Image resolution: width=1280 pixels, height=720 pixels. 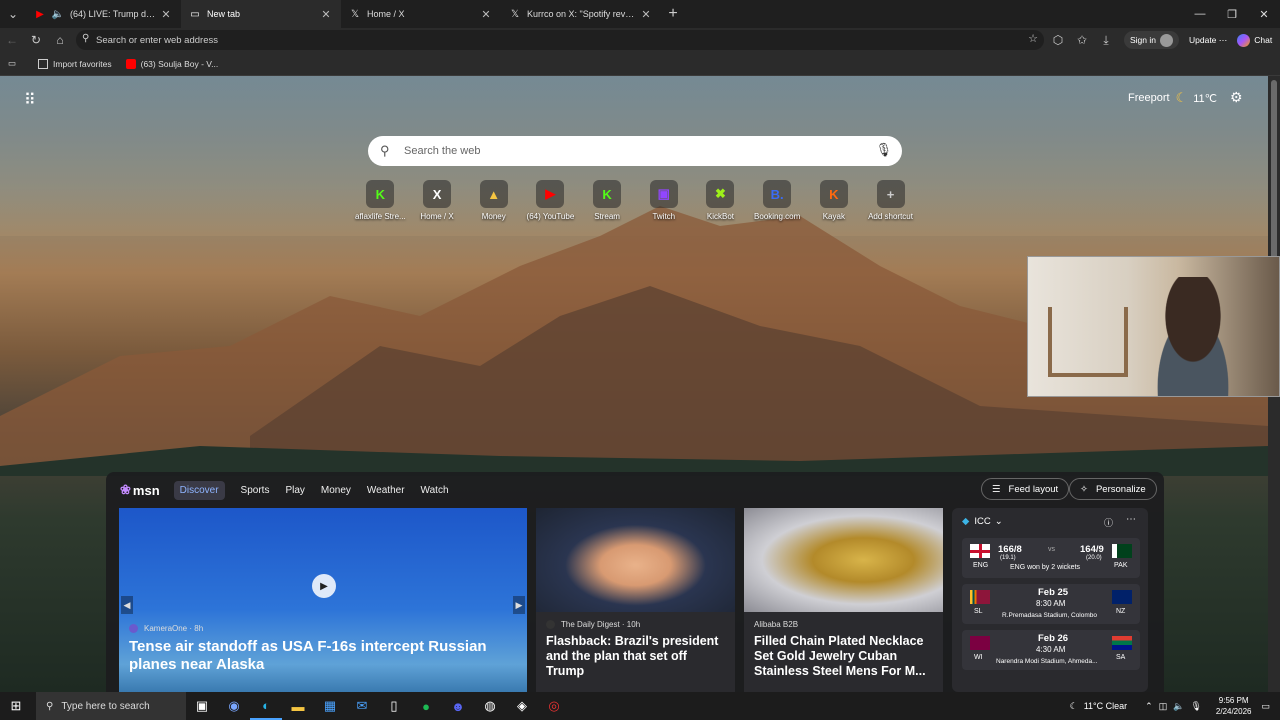 I want to click on match-time: 4:30 AM, so click(x=1051, y=649).